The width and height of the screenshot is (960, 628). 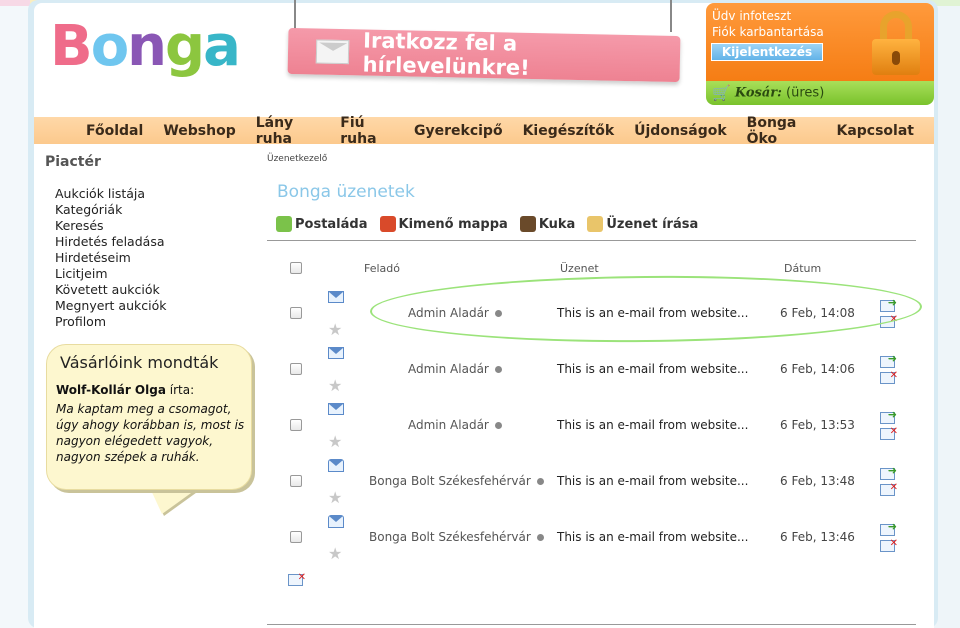 I want to click on outbox-label: Kimenő mappa, so click(x=453, y=224).